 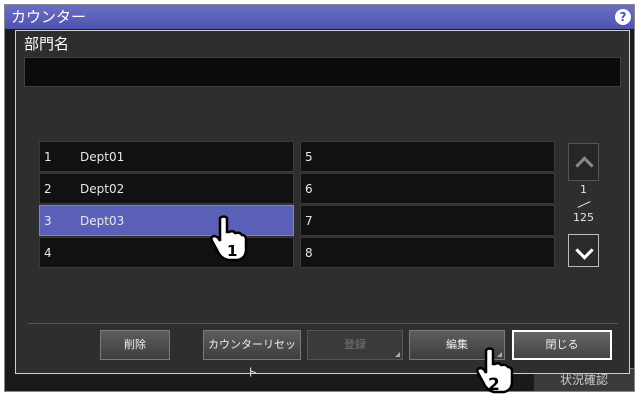 What do you see at coordinates (319, 17) in the screenshot?
I see `window-title: カウンター` at bounding box center [319, 17].